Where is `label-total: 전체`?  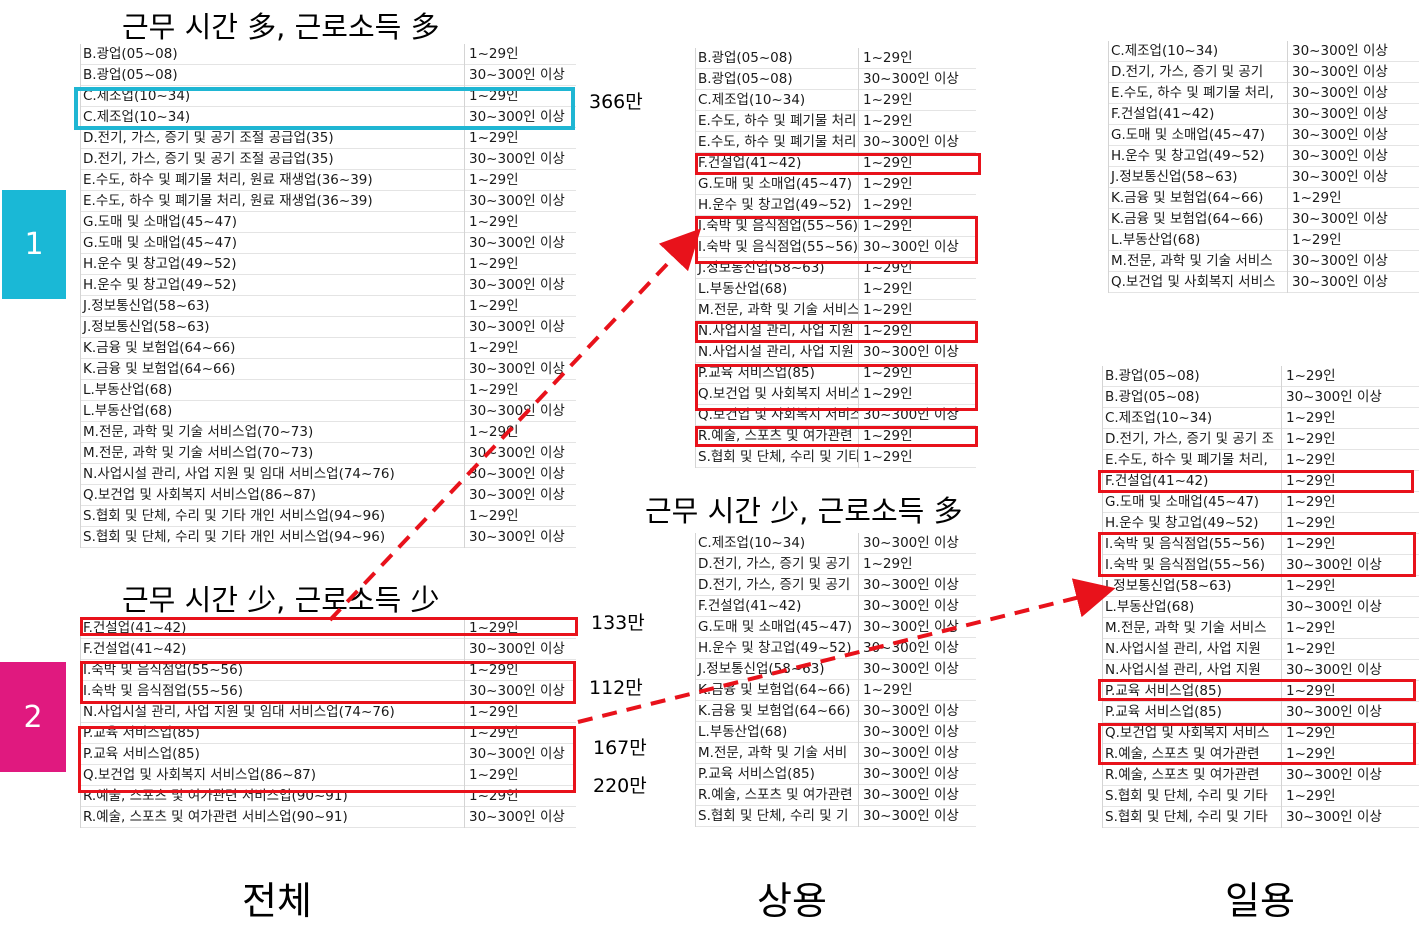 label-total: 전체 is located at coordinates (277, 901).